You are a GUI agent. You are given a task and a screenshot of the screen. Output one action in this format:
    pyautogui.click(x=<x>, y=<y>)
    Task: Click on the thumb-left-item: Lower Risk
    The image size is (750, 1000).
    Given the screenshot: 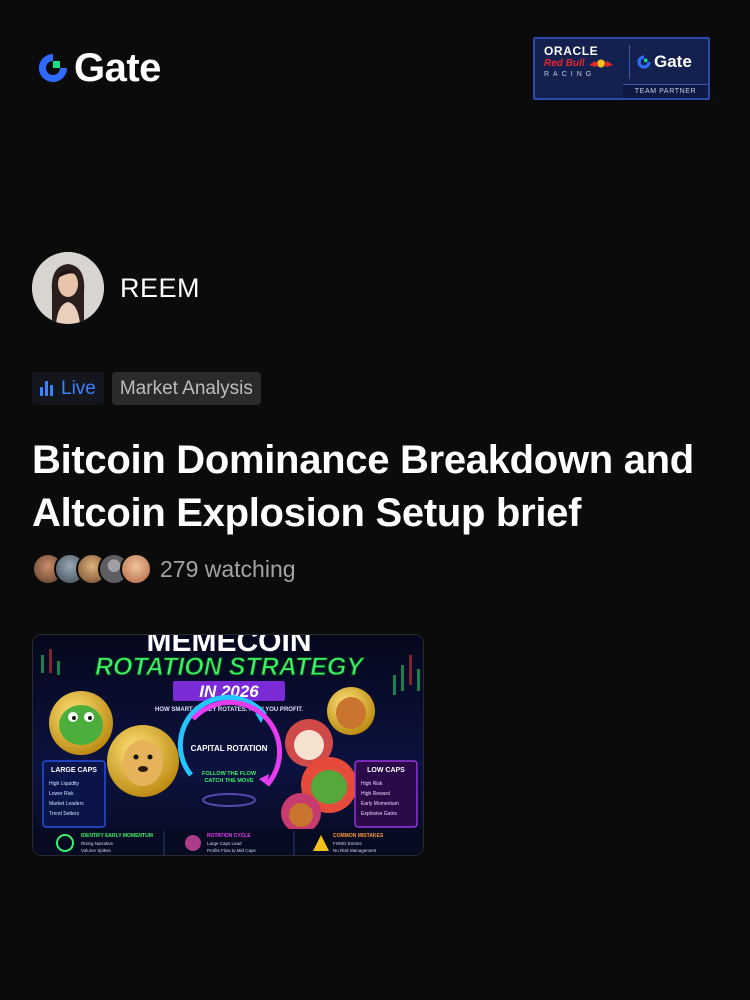 What is the action you would take?
    pyautogui.click(x=61, y=794)
    